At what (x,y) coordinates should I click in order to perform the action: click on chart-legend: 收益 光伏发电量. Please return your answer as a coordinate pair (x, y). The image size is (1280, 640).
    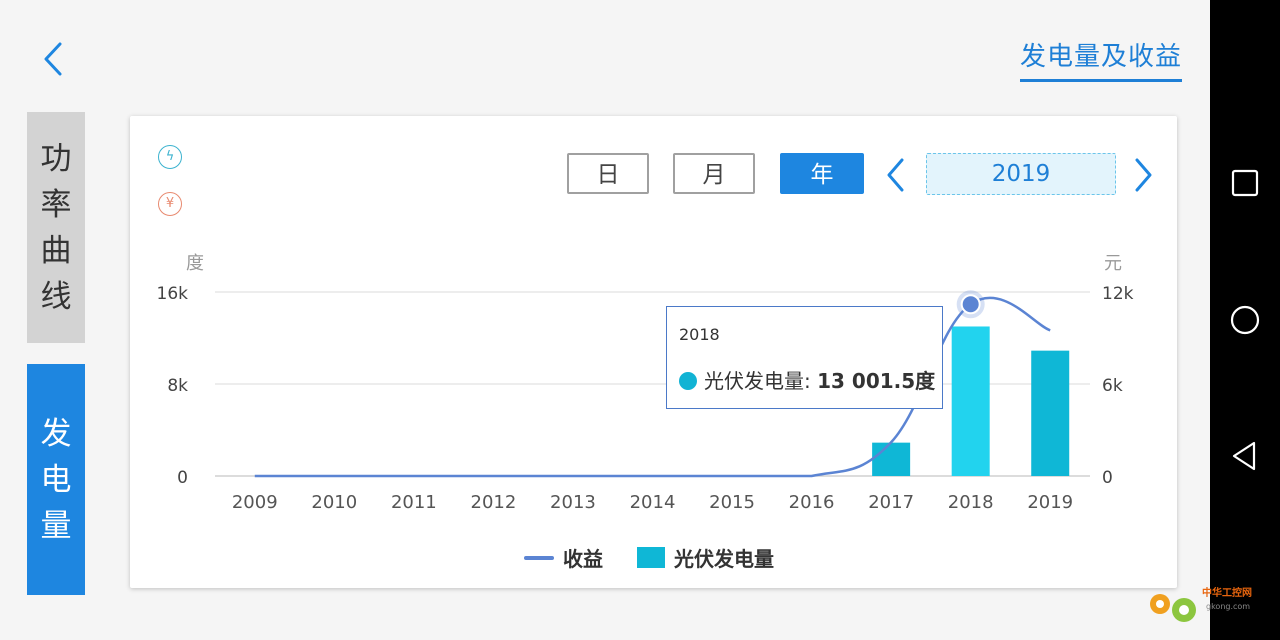
    Looking at the image, I should click on (666, 557).